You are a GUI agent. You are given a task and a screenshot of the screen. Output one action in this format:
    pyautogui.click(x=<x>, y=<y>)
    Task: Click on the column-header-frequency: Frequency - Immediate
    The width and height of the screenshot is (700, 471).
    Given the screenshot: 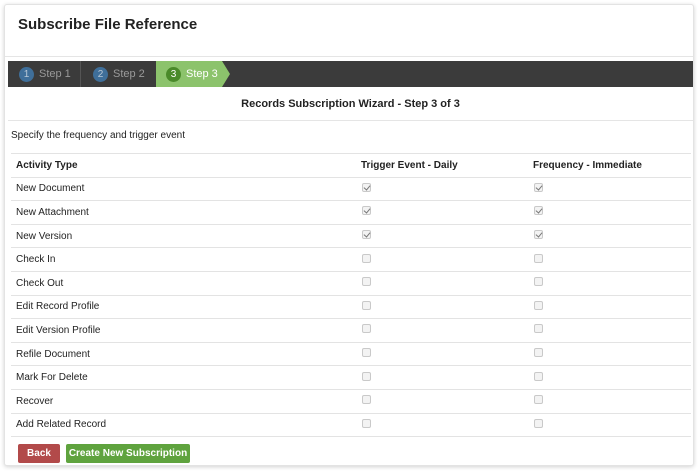 What is the action you would take?
    pyautogui.click(x=609, y=165)
    